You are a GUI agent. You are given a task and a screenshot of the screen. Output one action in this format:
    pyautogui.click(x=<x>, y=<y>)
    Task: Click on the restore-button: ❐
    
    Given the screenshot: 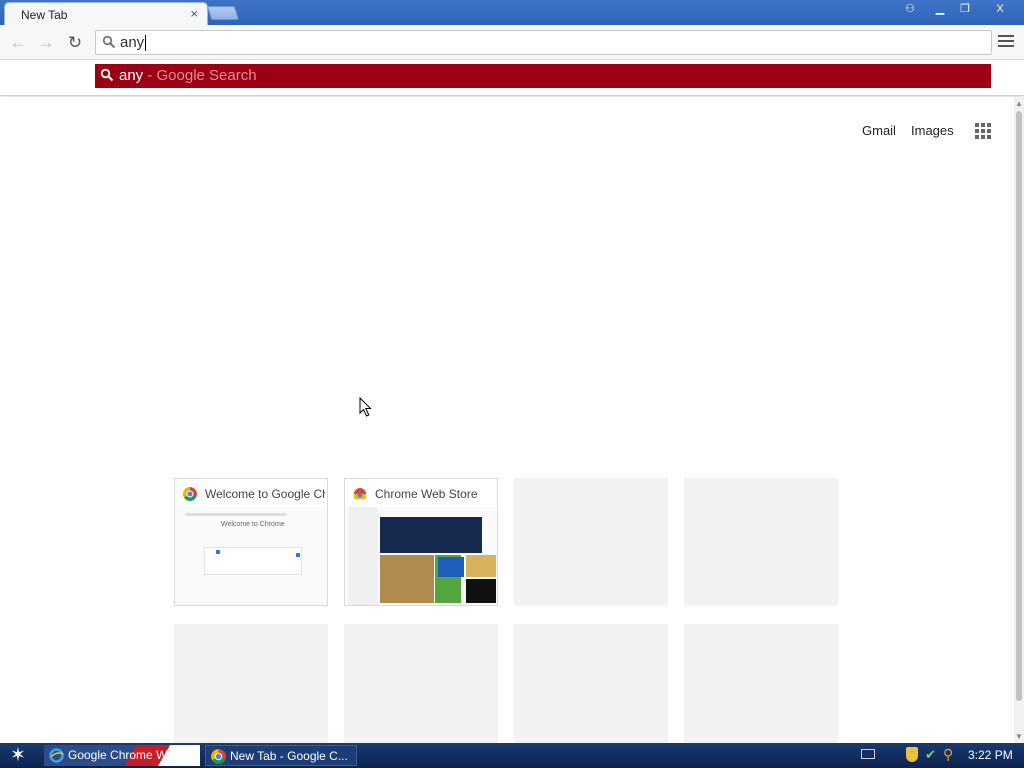 What is the action you would take?
    pyautogui.click(x=965, y=9)
    